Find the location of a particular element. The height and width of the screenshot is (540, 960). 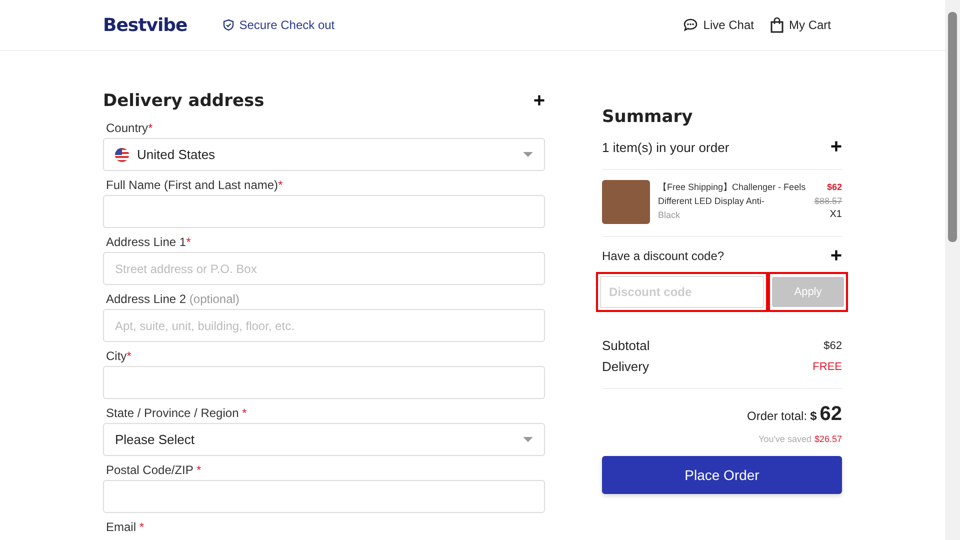

field-label: Postal Code/ZIP * is located at coordinates (154, 470).